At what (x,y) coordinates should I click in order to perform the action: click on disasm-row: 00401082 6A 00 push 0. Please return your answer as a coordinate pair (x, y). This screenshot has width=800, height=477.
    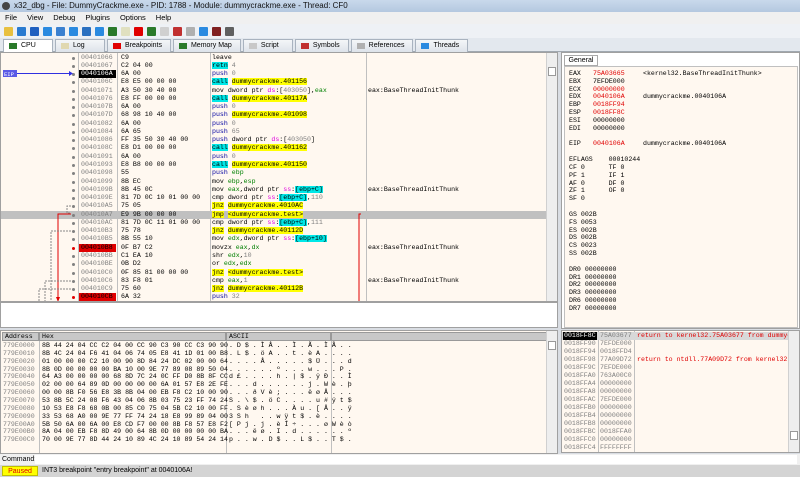
    Looking at the image, I should click on (274, 124).